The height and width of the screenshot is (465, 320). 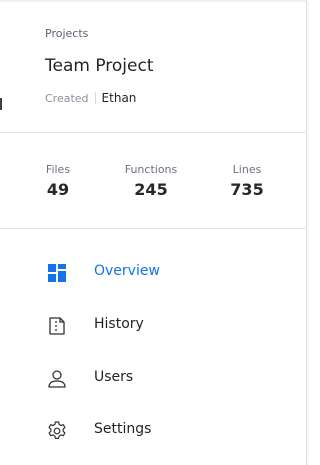 What do you see at coordinates (119, 324) in the screenshot?
I see `nav-label: History` at bounding box center [119, 324].